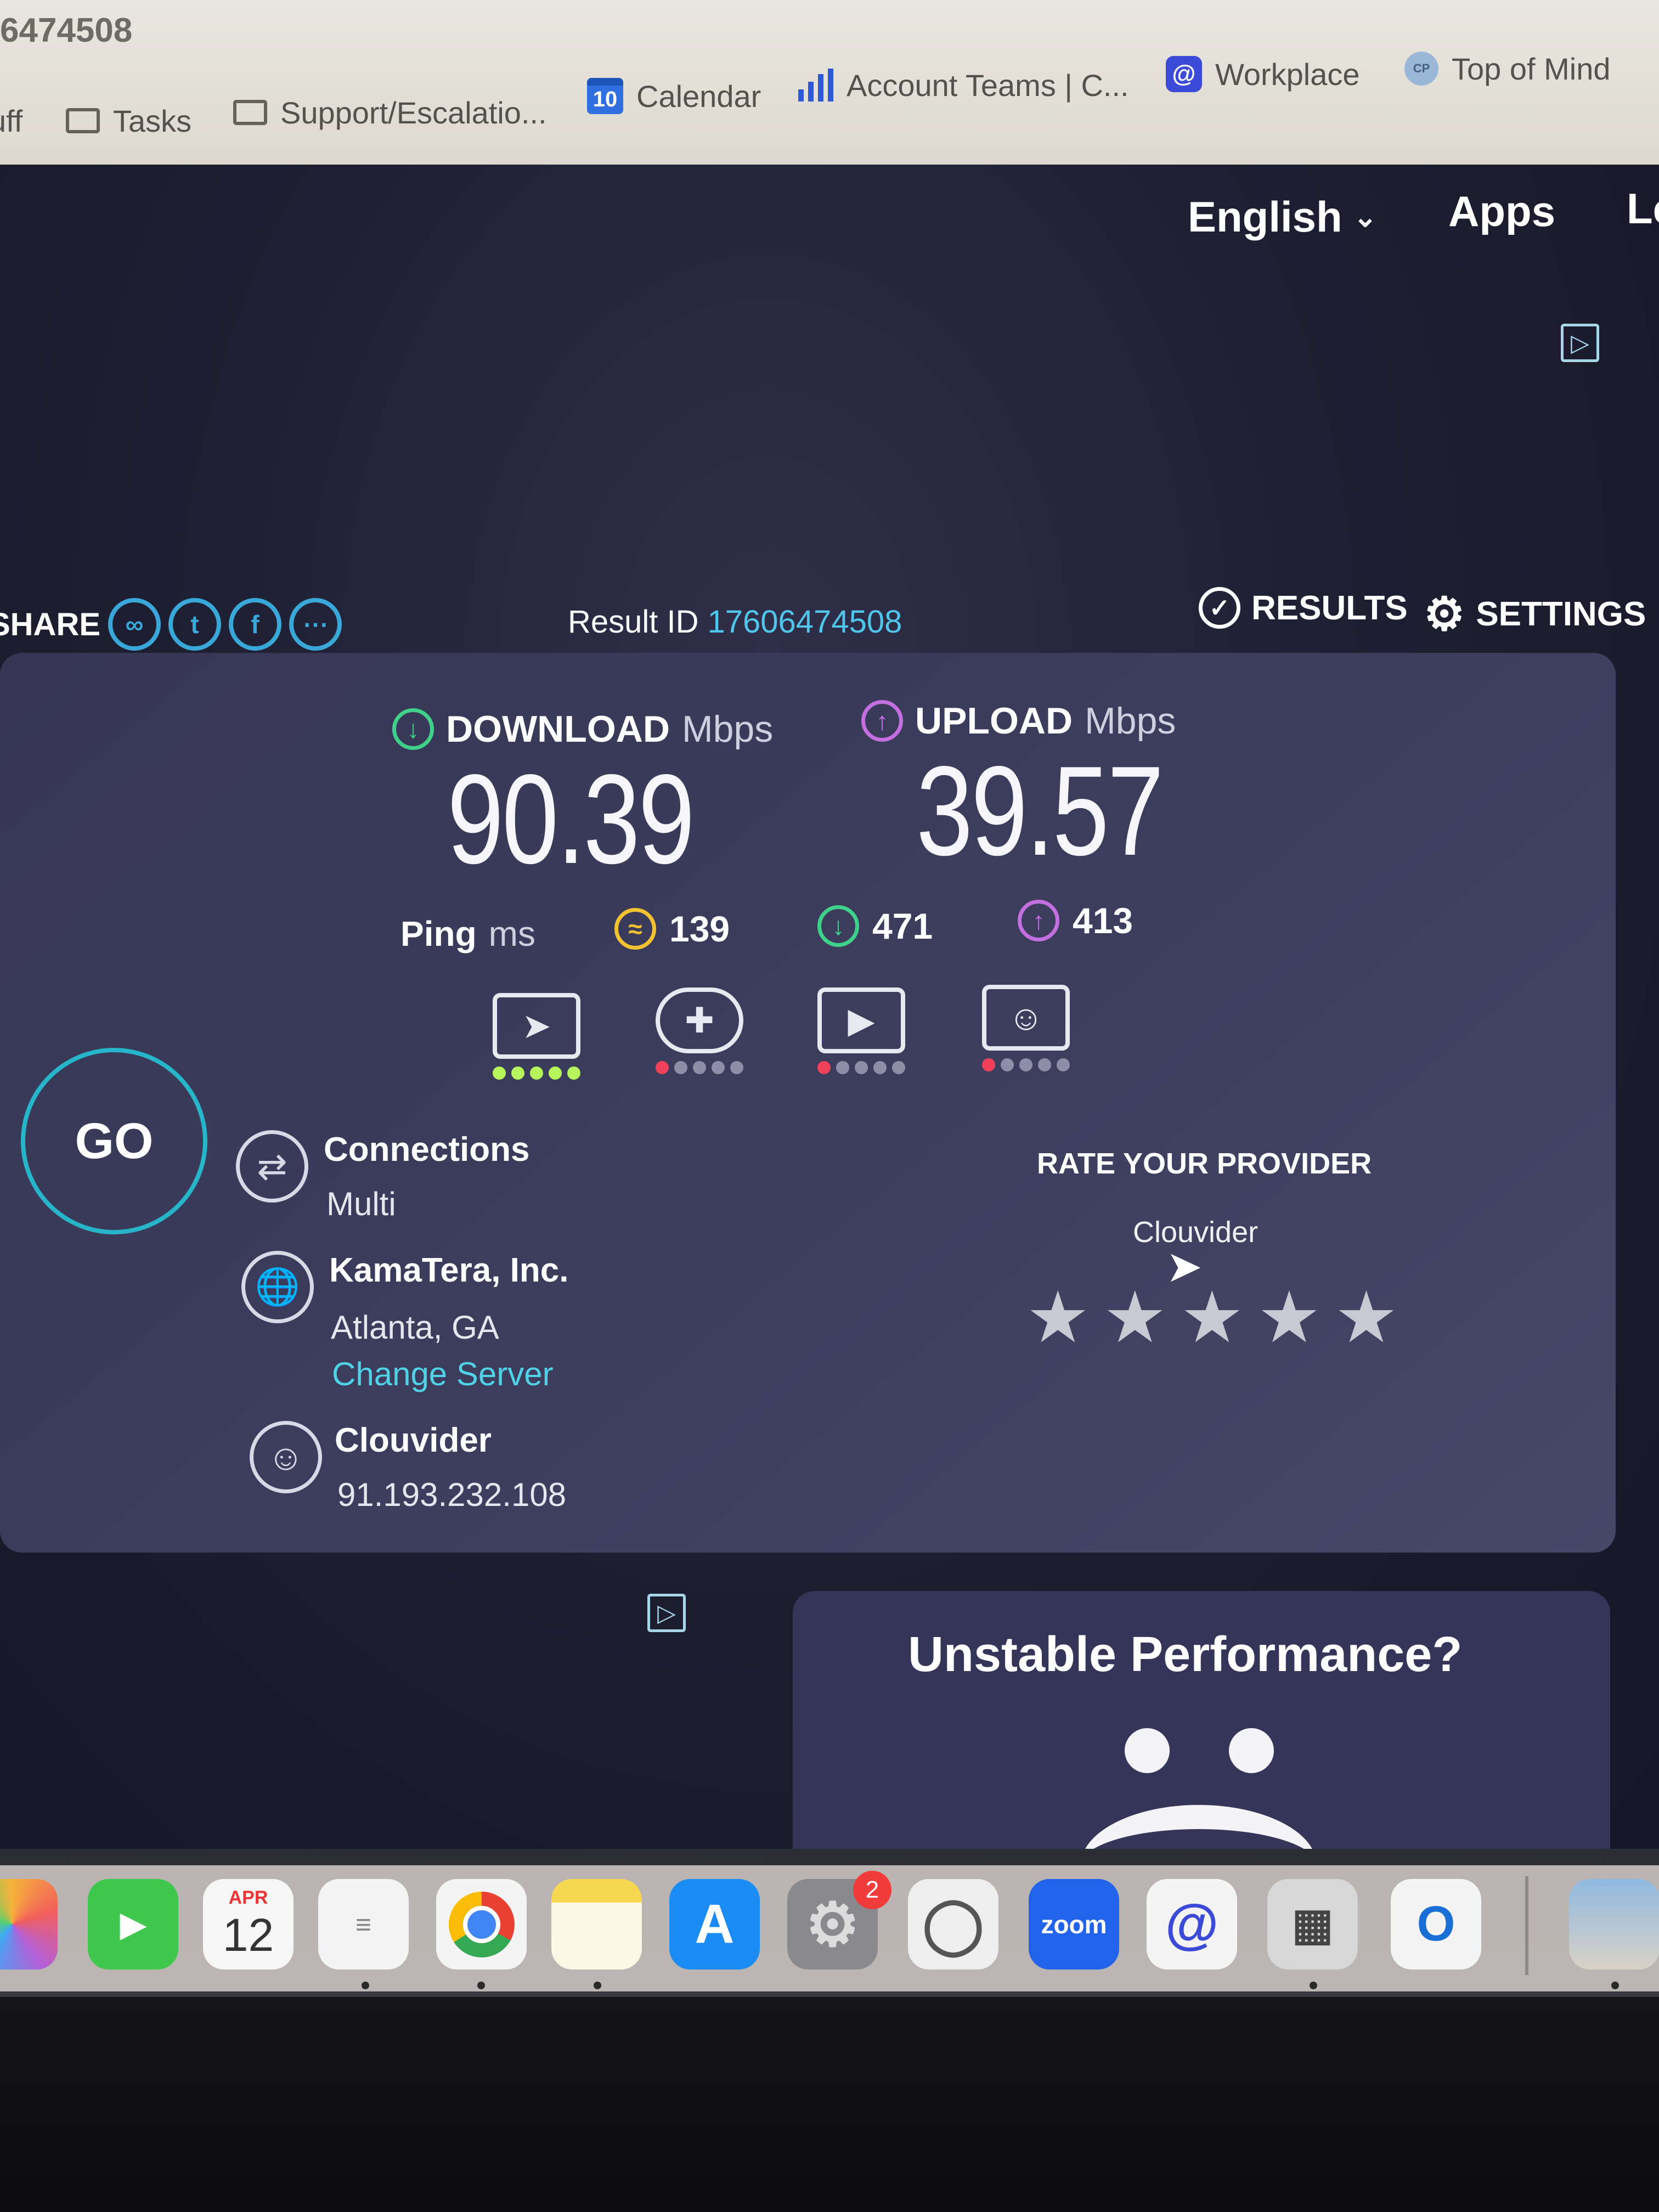 The height and width of the screenshot is (2212, 1659). Describe the element at coordinates (1185, 1654) in the screenshot. I see `promo-title: Unstable Performance?` at that location.